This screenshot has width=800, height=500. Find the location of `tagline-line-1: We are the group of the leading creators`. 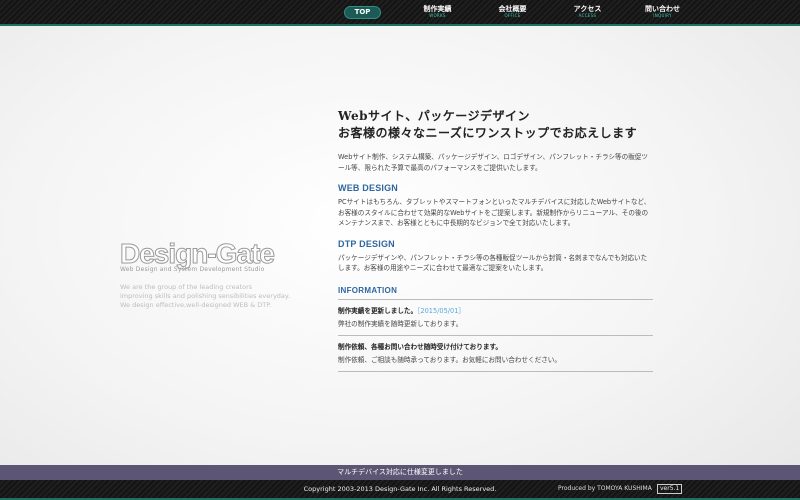

tagline-line-1: We are the group of the leading creators is located at coordinates (186, 287).